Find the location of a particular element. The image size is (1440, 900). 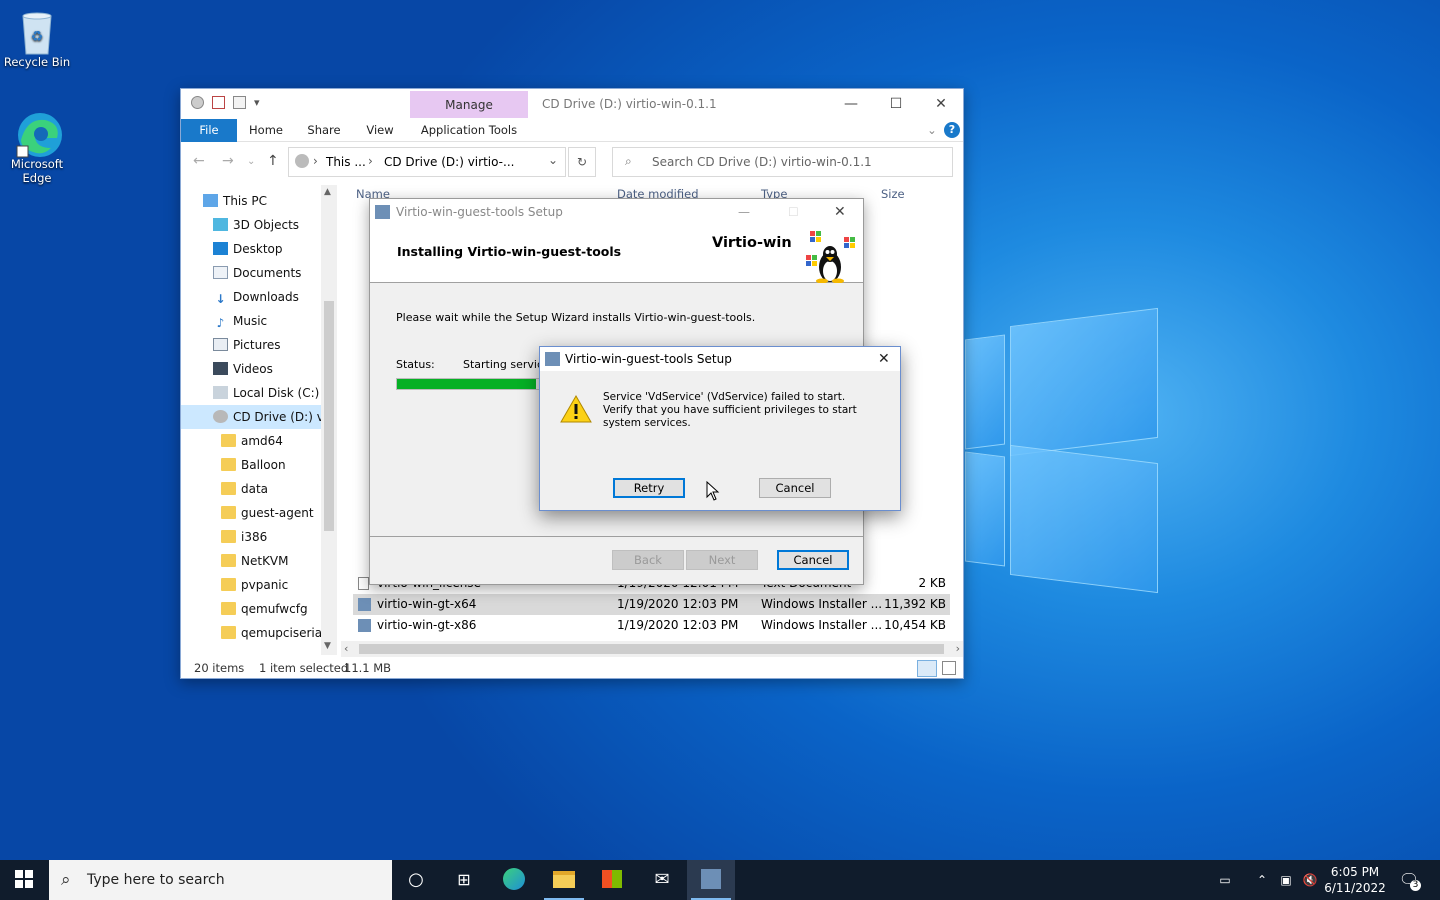

setup-brand: Virtio-win is located at coordinates (752, 243).